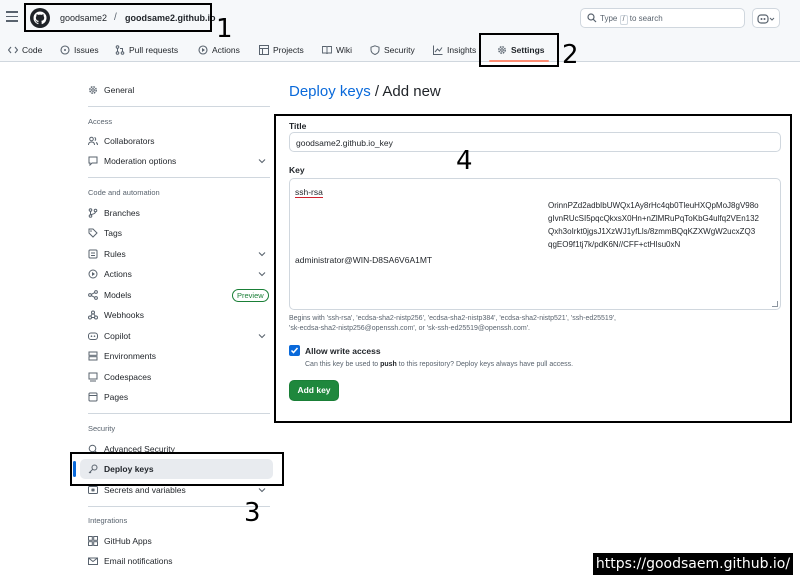 The height and width of the screenshot is (580, 800). I want to click on sidebar-item-copilot: Copilot, so click(109, 336).